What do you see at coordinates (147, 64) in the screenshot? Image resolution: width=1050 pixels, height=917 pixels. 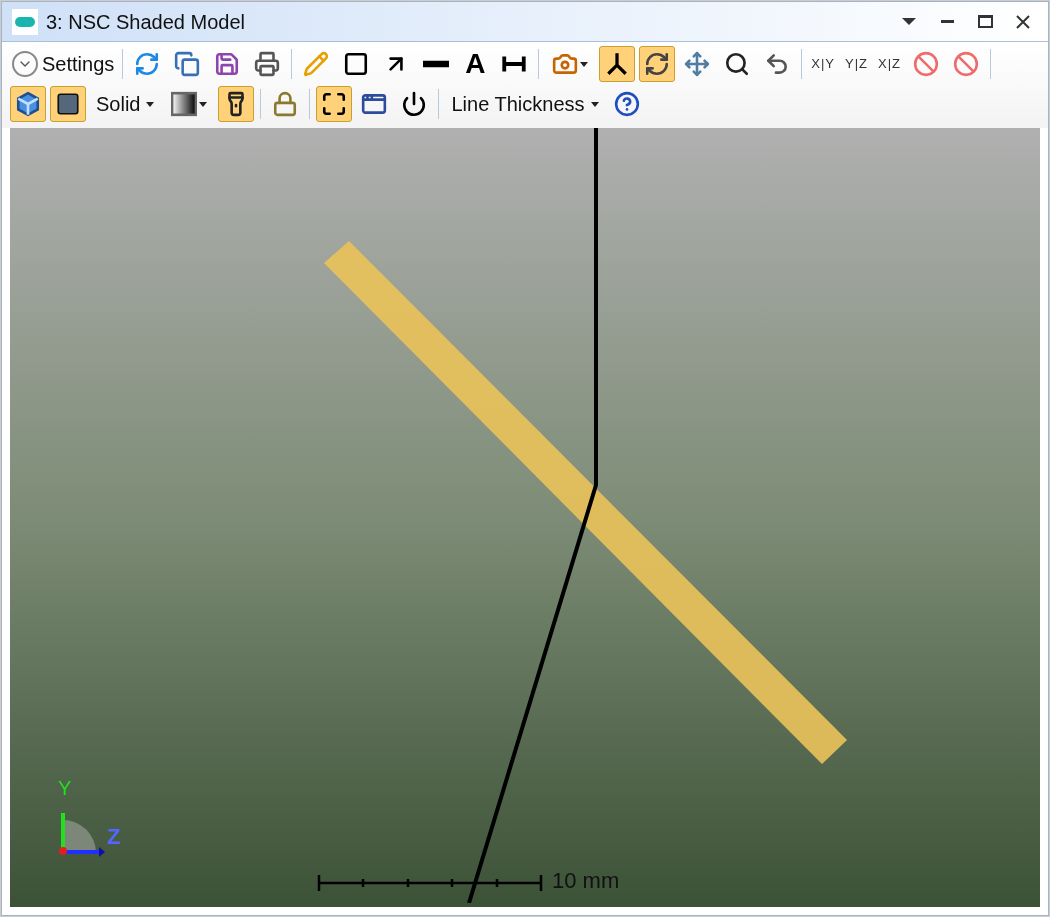 I see `refresh-icon` at bounding box center [147, 64].